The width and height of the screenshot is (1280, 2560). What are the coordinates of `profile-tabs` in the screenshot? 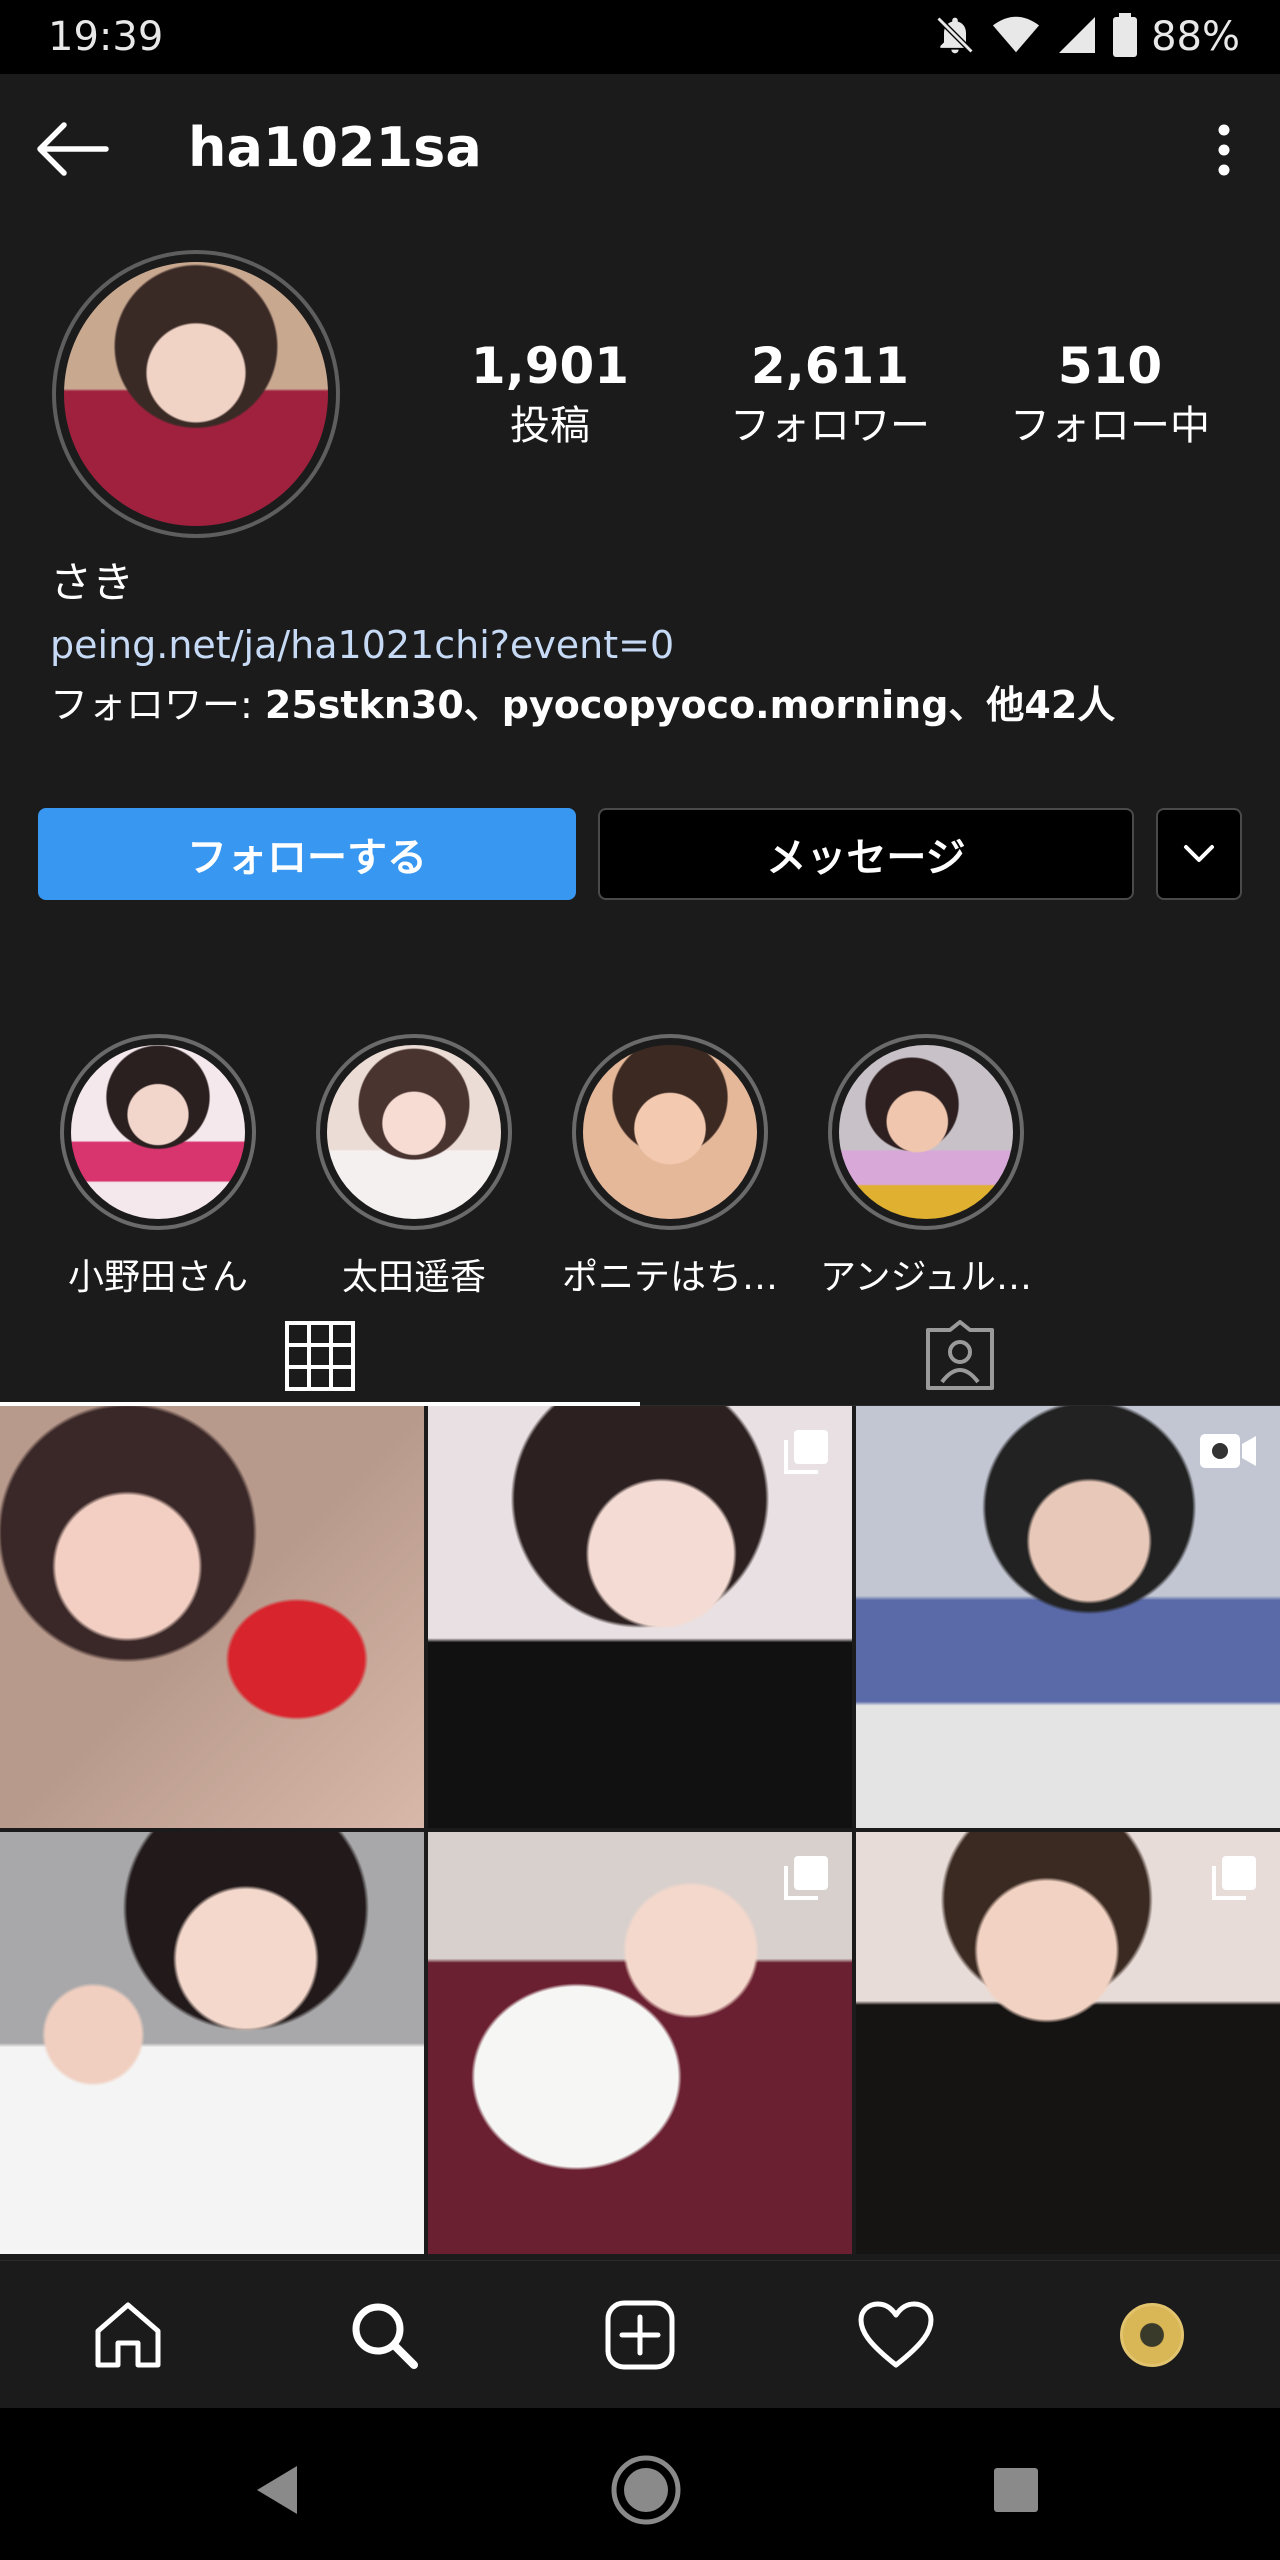 It's located at (640, 1360).